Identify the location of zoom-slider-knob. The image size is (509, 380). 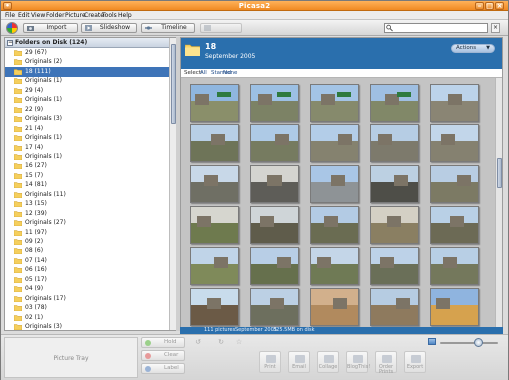
(478, 342).